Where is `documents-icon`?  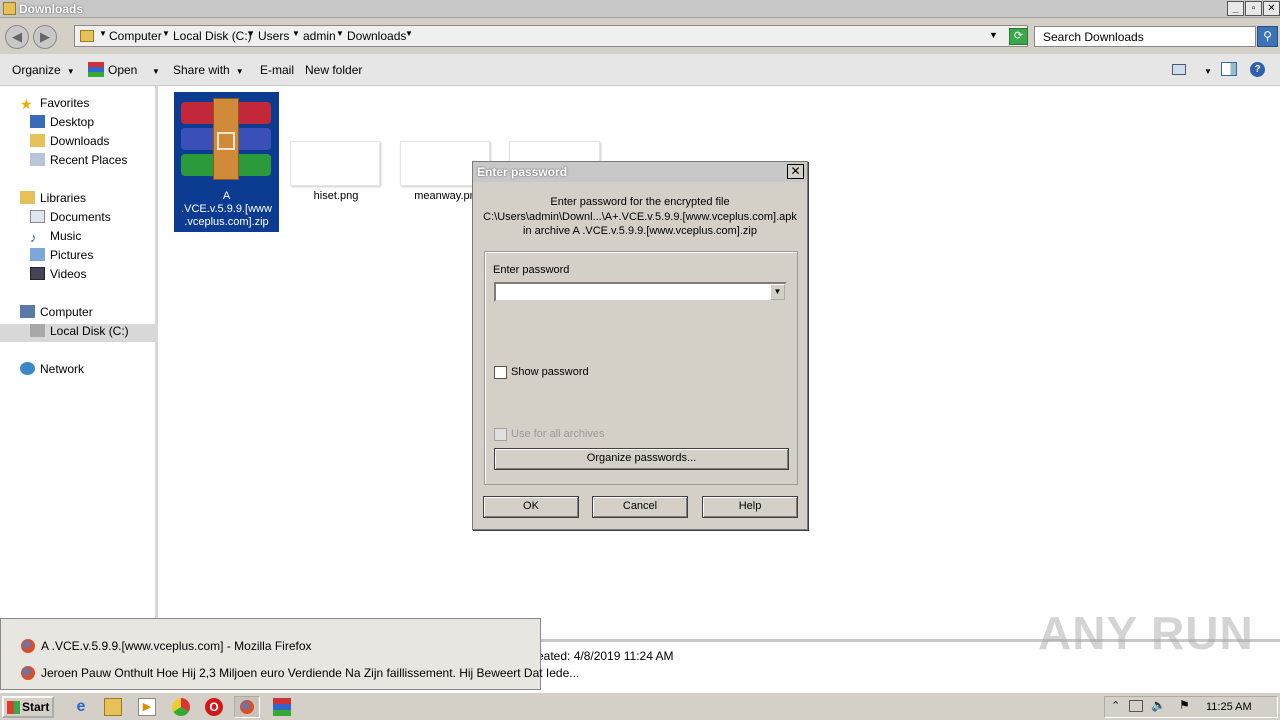 documents-icon is located at coordinates (37, 216).